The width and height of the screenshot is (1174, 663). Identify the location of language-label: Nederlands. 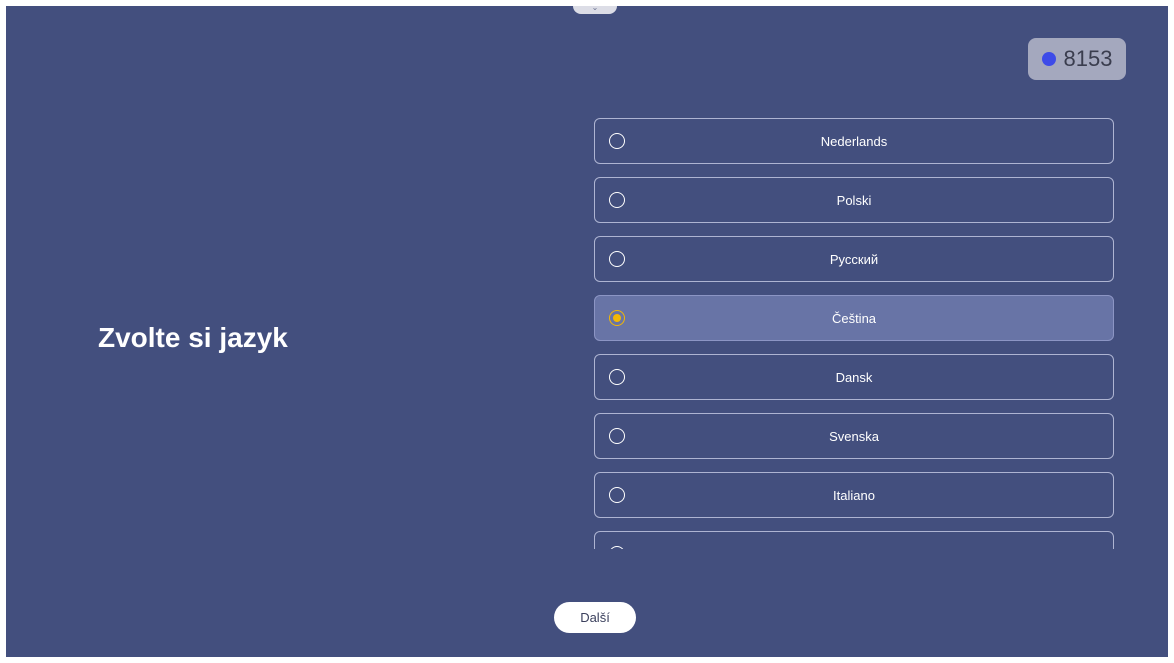
(854, 141).